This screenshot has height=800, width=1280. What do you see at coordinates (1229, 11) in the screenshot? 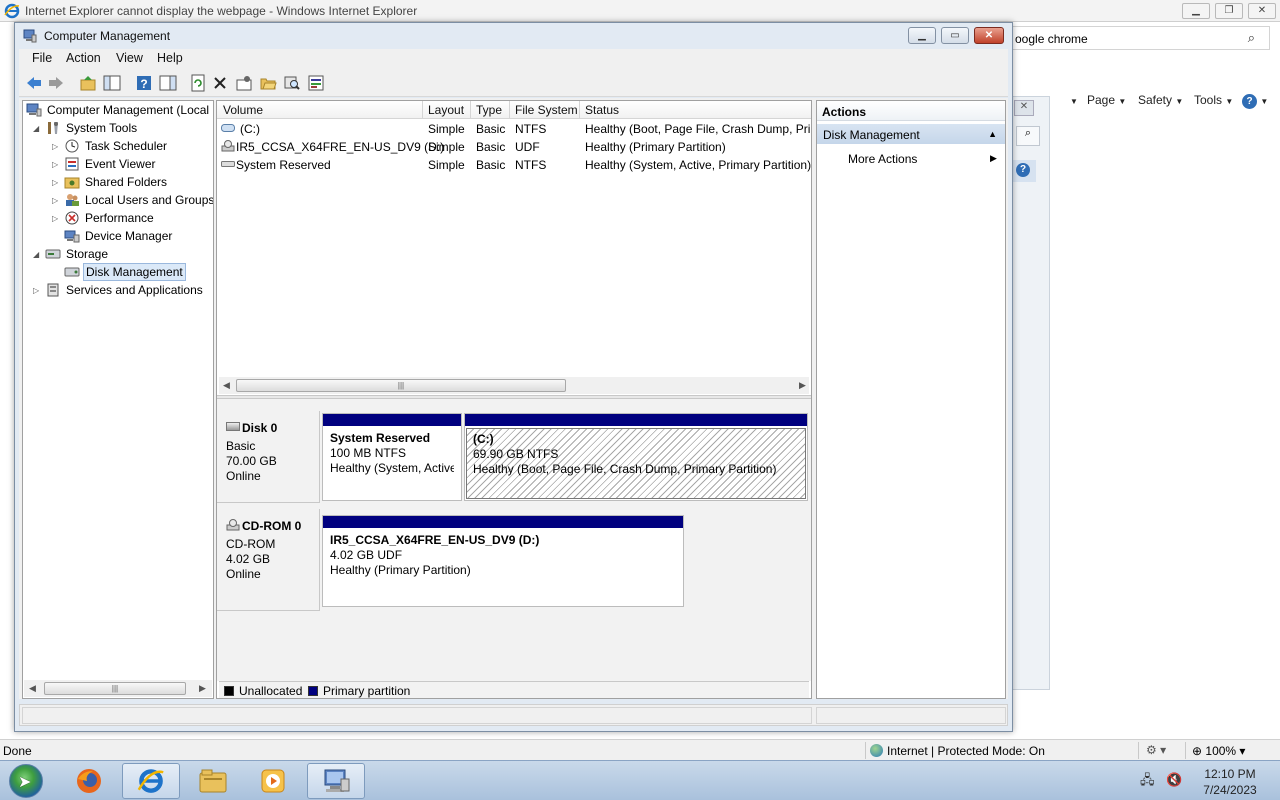
I see `ie-maximize-button: ❐` at bounding box center [1229, 11].